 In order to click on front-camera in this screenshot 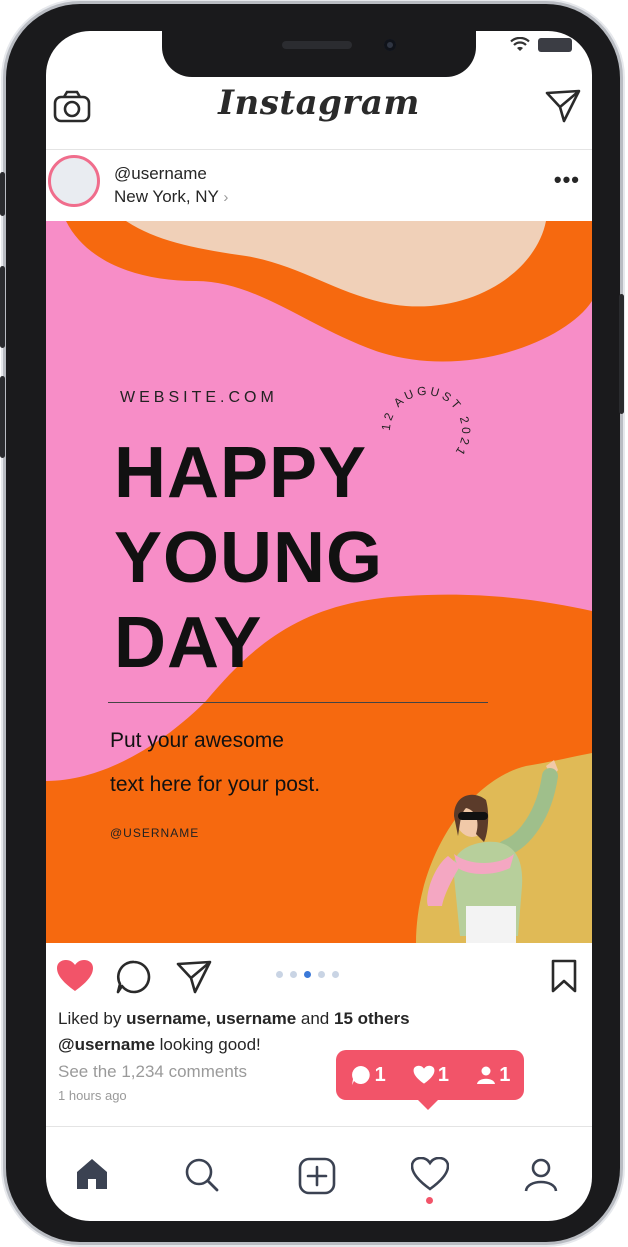, I will do `click(390, 45)`.